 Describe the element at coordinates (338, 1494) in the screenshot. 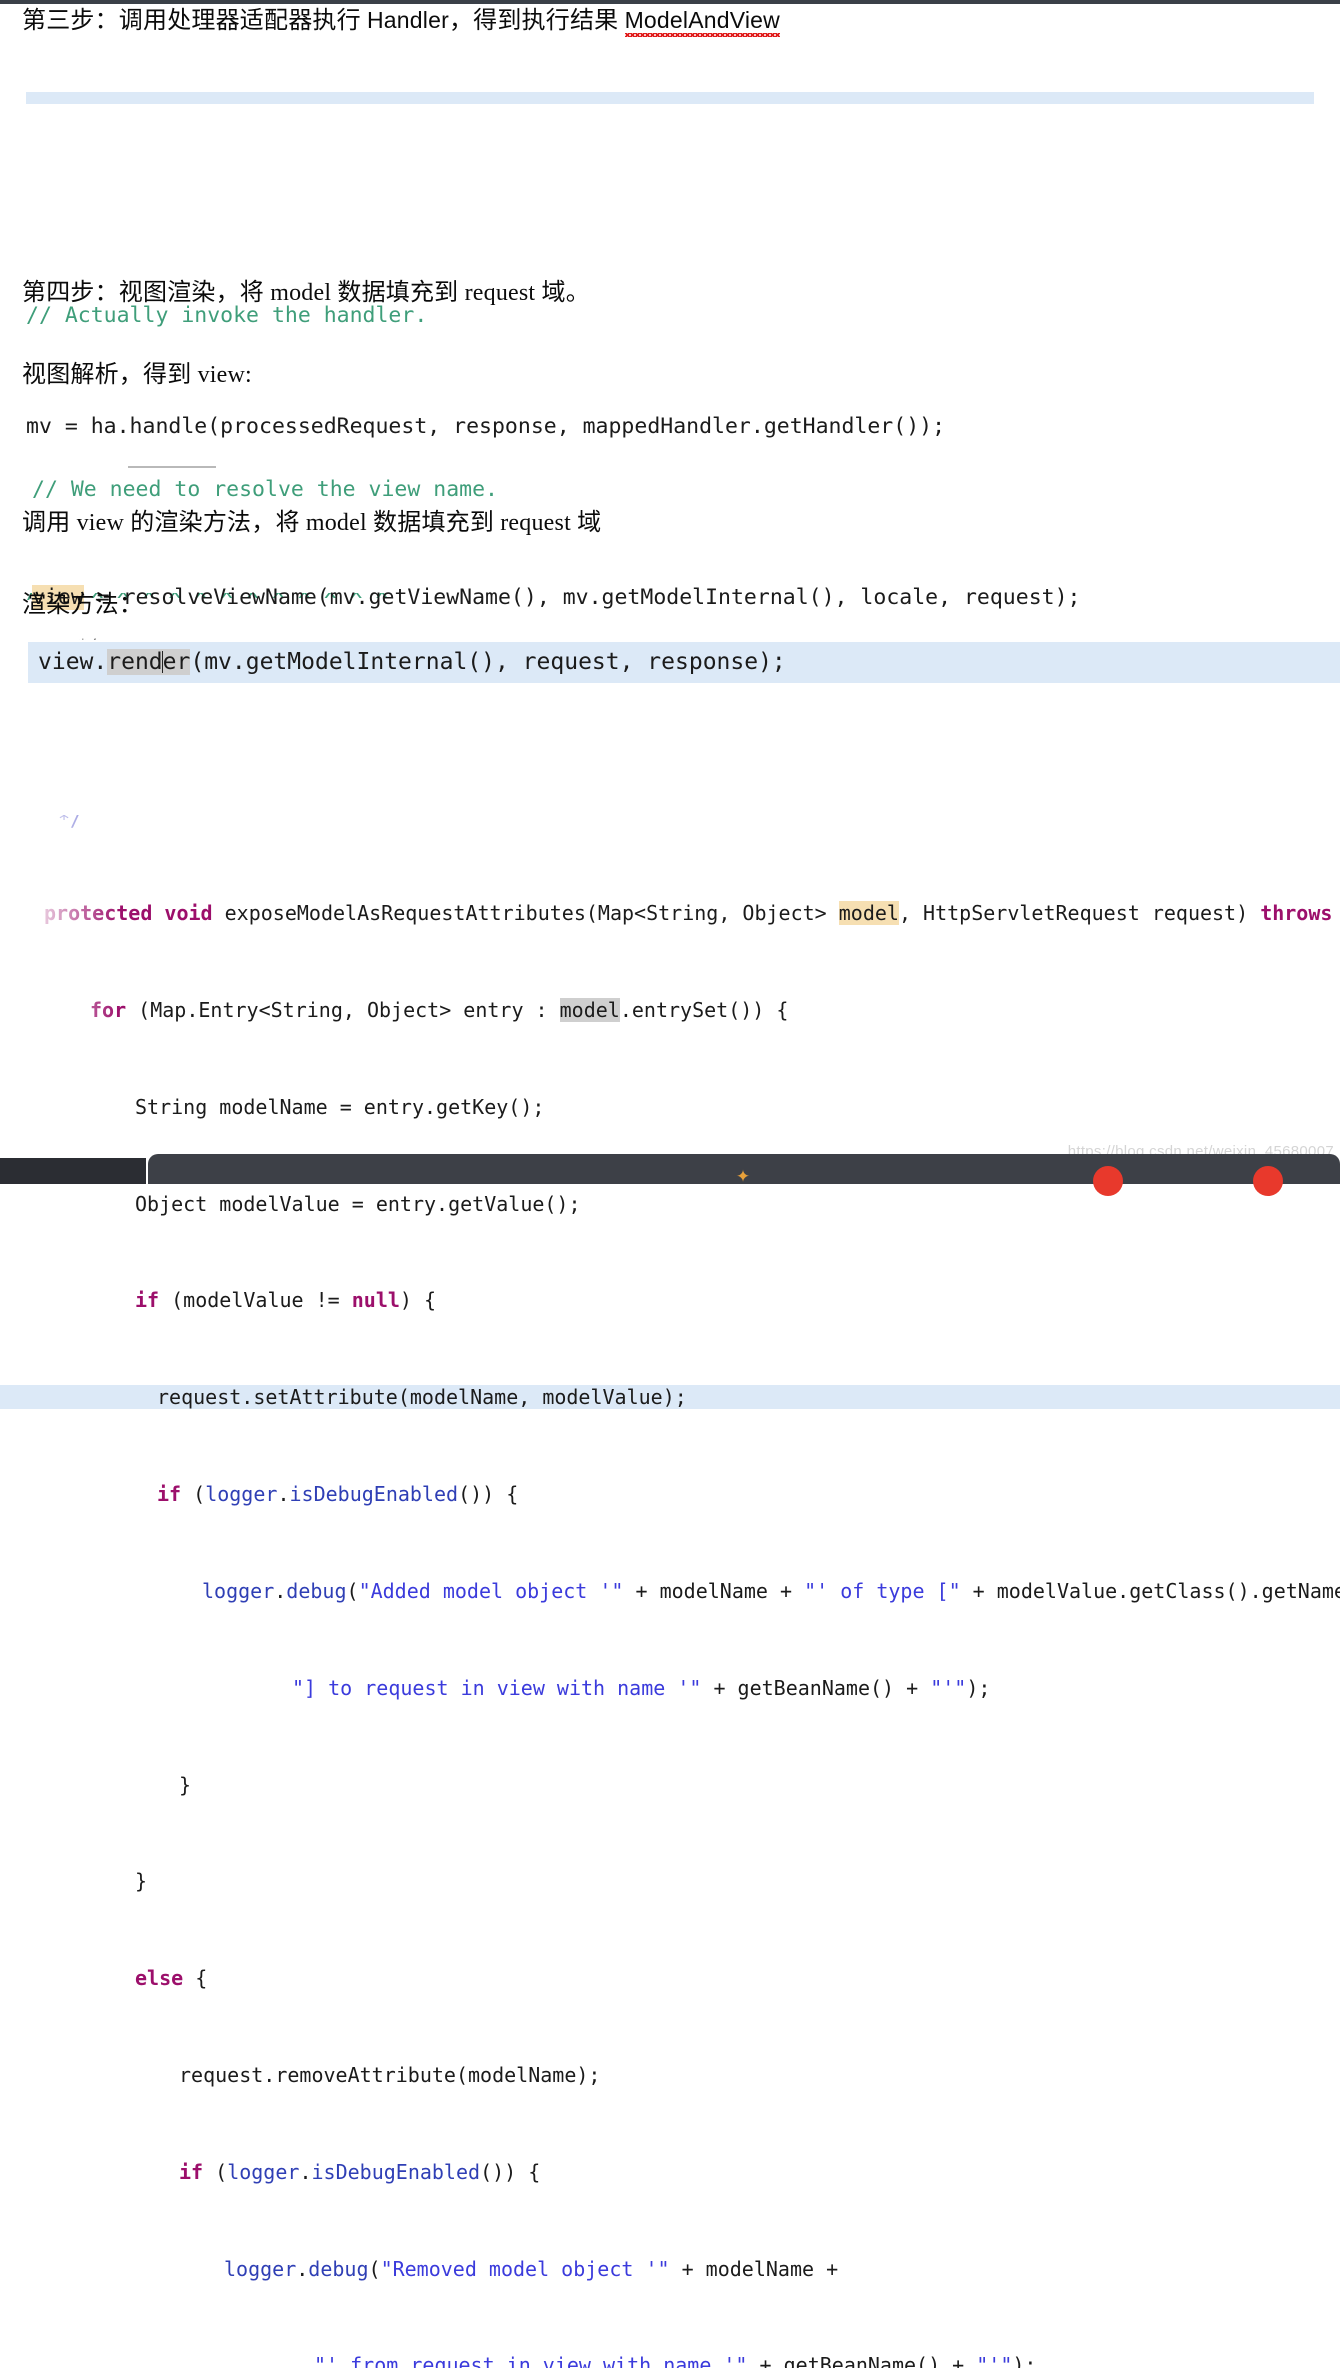

I see `code4-line-if-debug-1: if (logger.isDebugEnabled()) {` at that location.